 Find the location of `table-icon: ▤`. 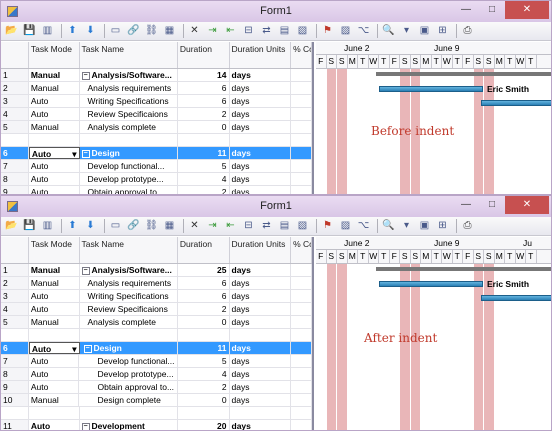

table-icon: ▤ is located at coordinates (284, 226).